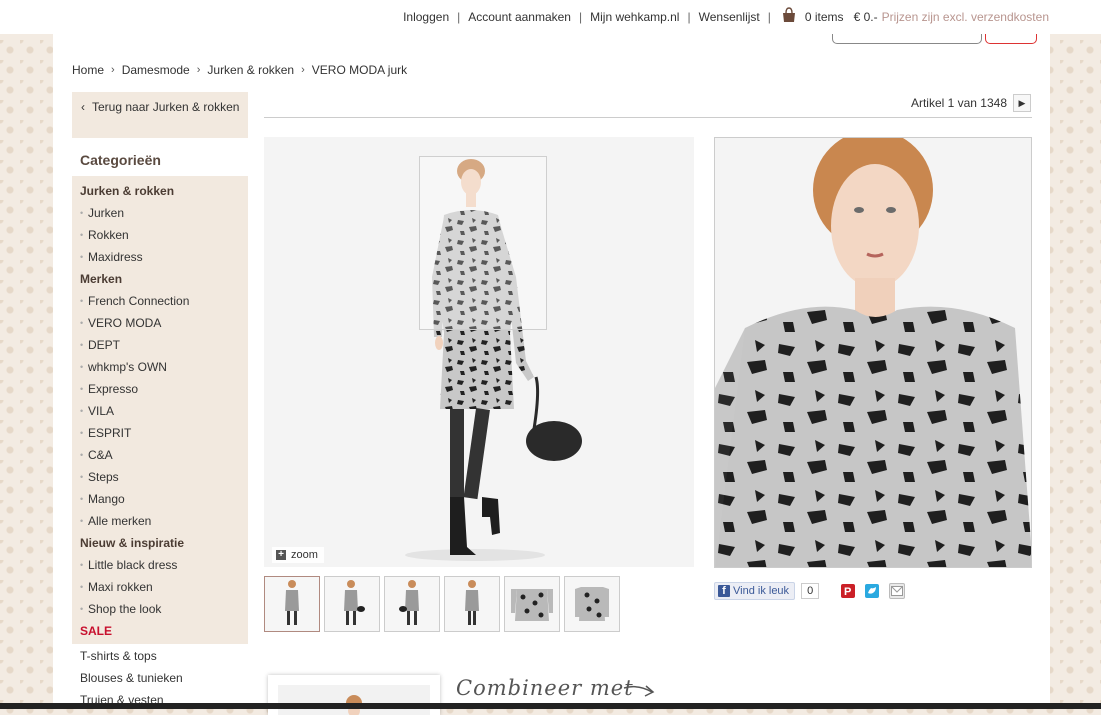 The width and height of the screenshot is (1101, 715). Describe the element at coordinates (519, 17) in the screenshot. I see `create-account-link: Account aanmaken` at that location.